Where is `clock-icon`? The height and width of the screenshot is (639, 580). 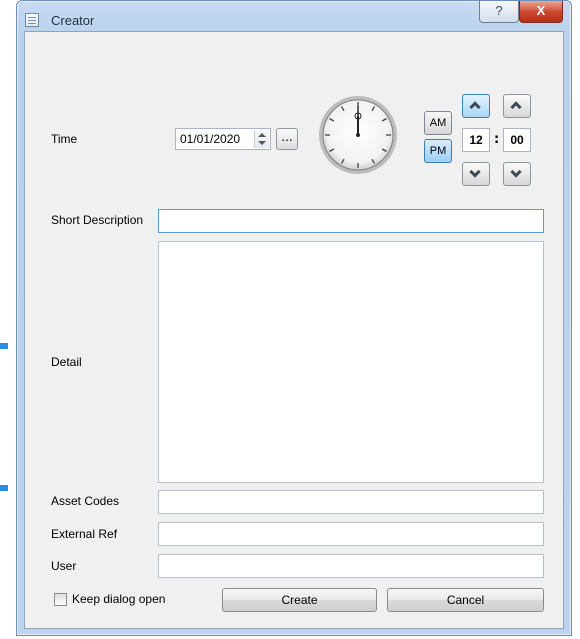
clock-icon is located at coordinates (358, 135).